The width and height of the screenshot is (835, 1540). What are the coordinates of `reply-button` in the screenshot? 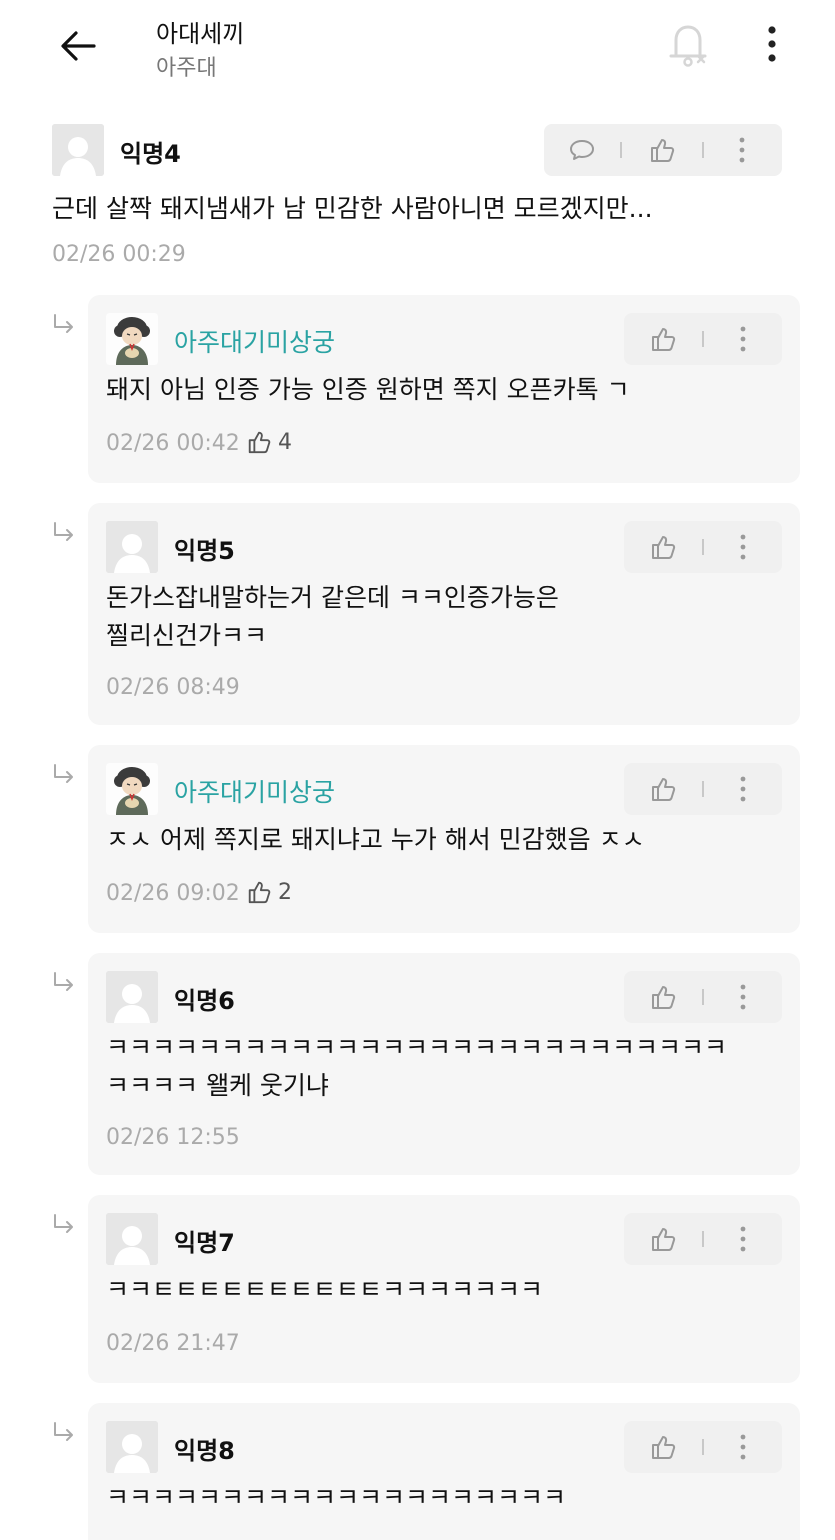 It's located at (582, 150).